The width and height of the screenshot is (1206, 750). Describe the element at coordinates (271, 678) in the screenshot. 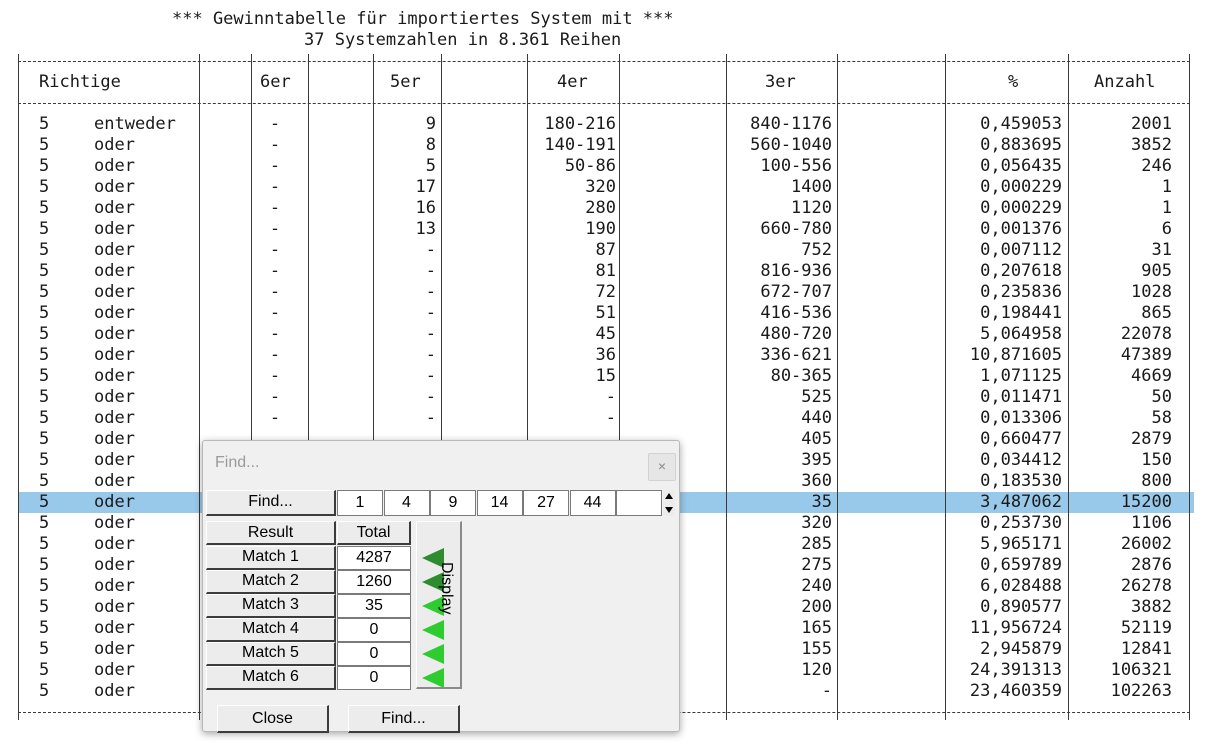

I see `match-label-button: Match 6` at that location.